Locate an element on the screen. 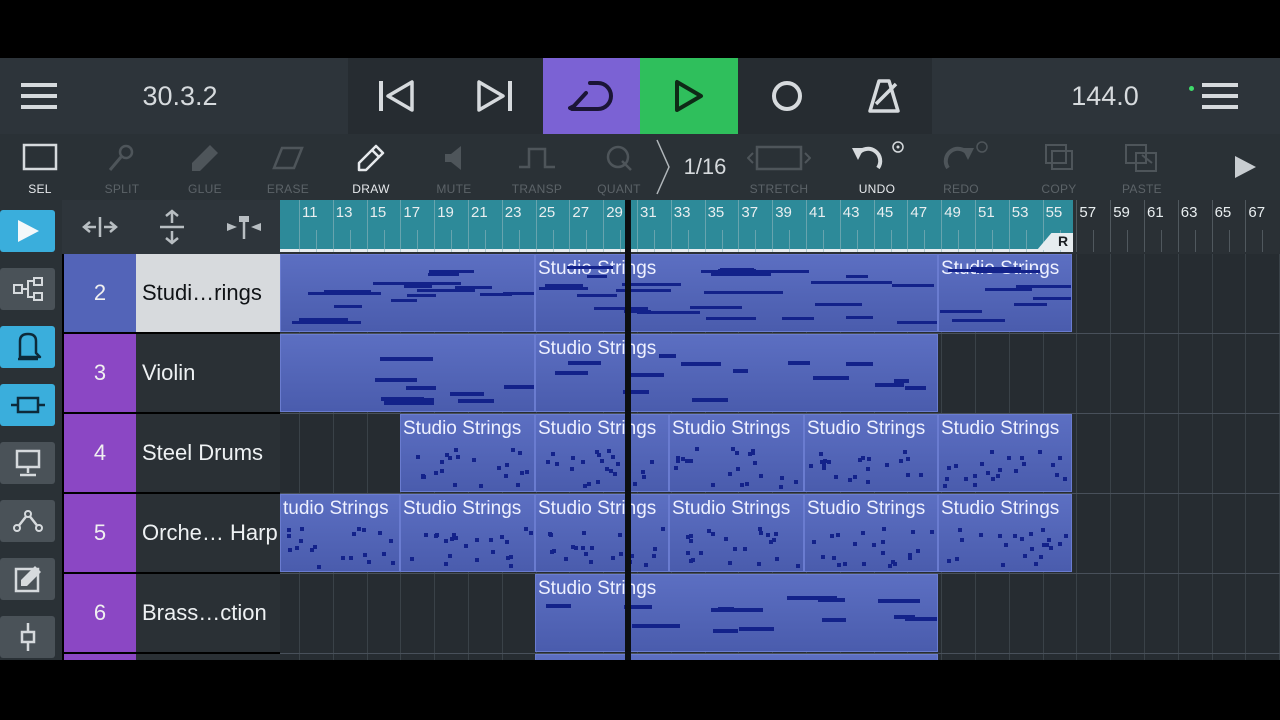 The image size is (1280, 720). mixer-view-button is located at coordinates (27, 463).